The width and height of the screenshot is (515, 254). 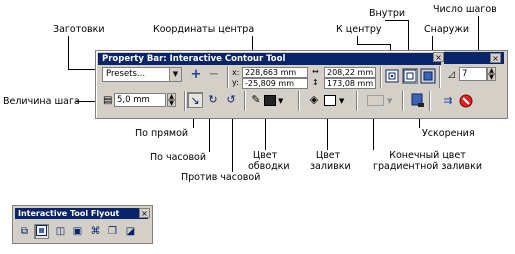 I want to click on clear-contour-icon, so click(x=466, y=101).